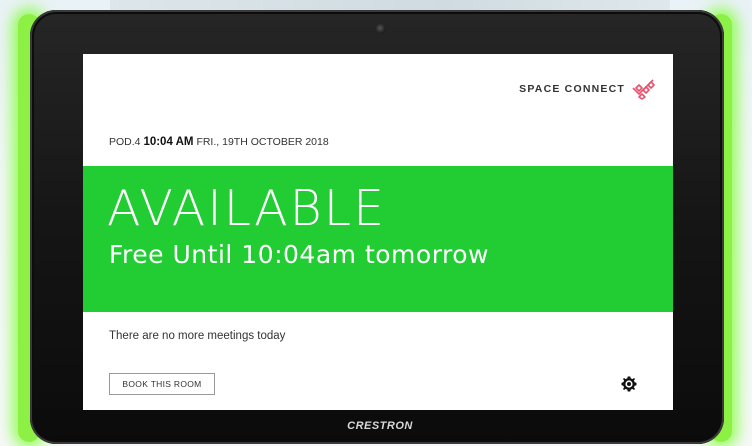 The width and height of the screenshot is (752, 446). Describe the element at coordinates (247, 208) in the screenshot. I see `availability-title: AVAILABLE` at that location.